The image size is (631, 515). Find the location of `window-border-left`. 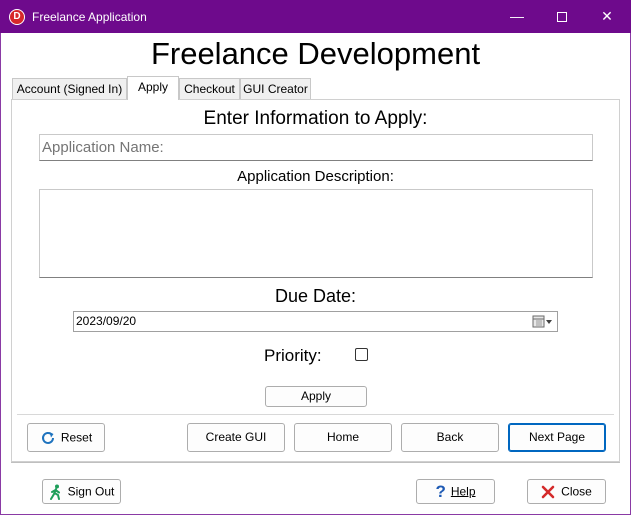

window-border-left is located at coordinates (0, 274).